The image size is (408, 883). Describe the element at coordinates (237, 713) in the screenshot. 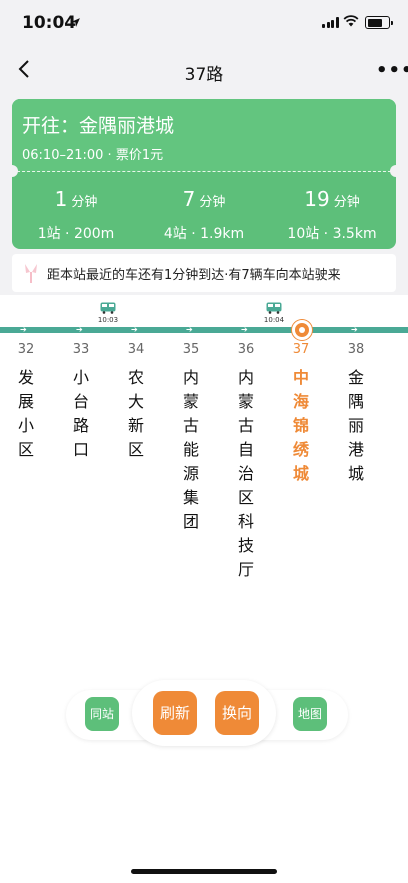

I see `switch-direction-button: 换向` at that location.